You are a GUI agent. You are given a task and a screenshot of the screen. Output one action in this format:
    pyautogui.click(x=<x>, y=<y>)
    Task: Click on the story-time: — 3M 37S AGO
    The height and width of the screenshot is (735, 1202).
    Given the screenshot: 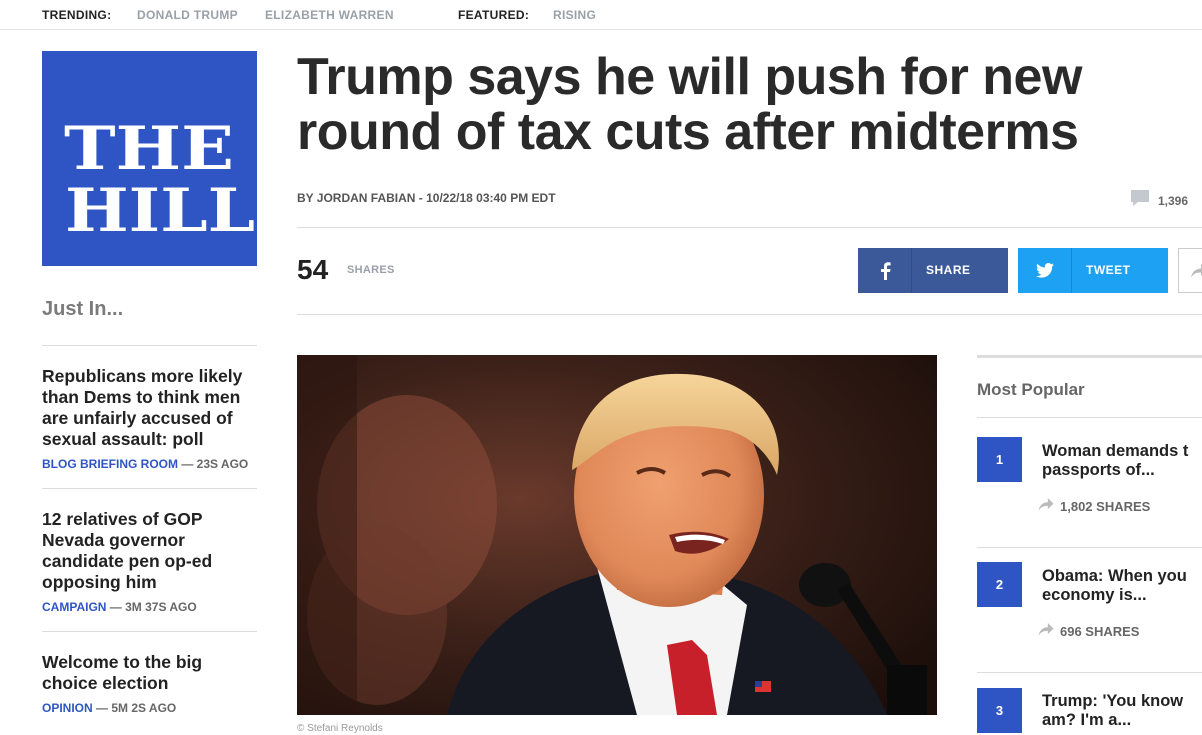 What is the action you would take?
    pyautogui.click(x=153, y=607)
    